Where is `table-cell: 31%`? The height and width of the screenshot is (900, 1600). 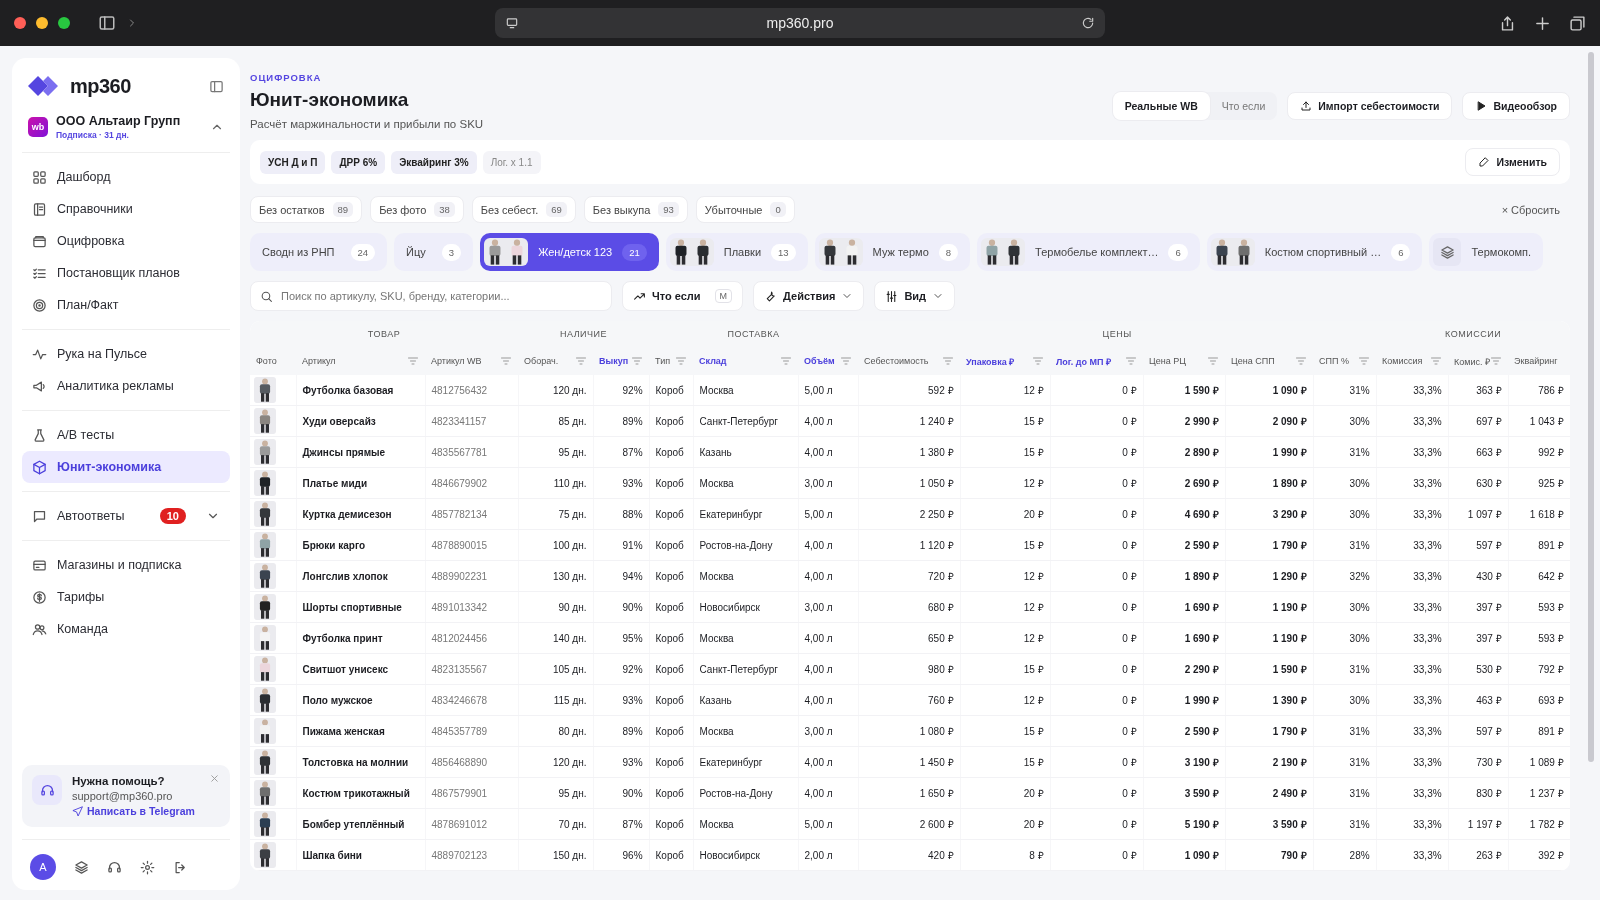 table-cell: 31% is located at coordinates (1345, 762).